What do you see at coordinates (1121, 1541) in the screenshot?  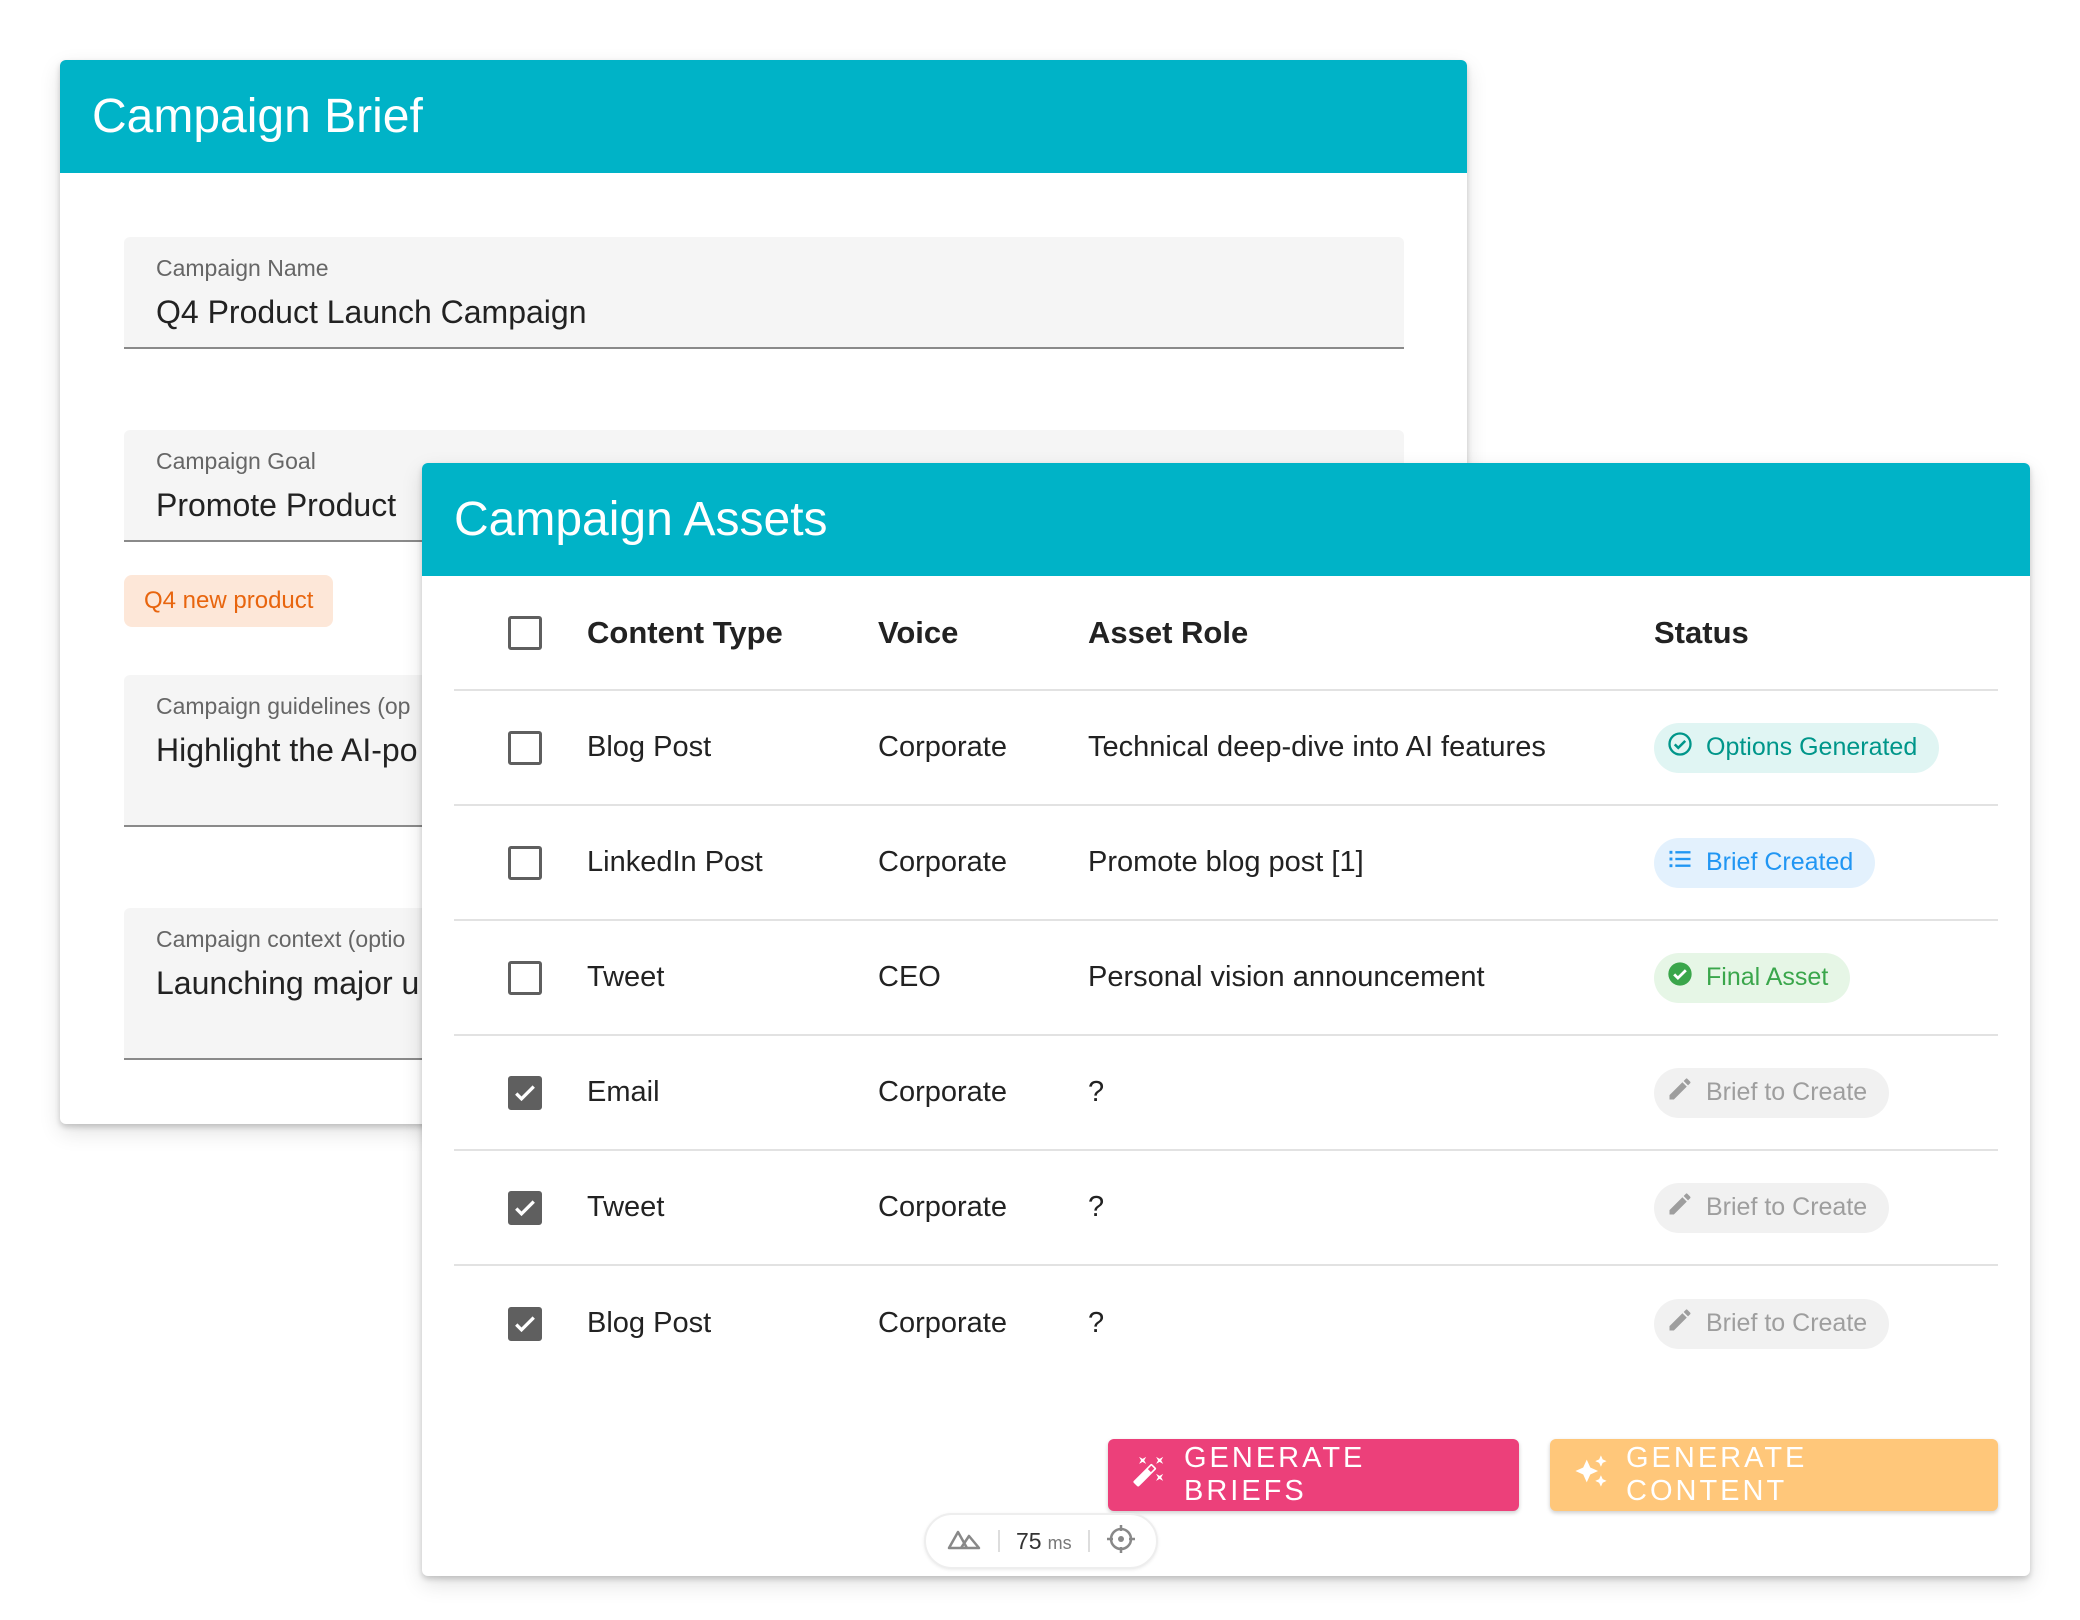 I see `crosshair-icon` at bounding box center [1121, 1541].